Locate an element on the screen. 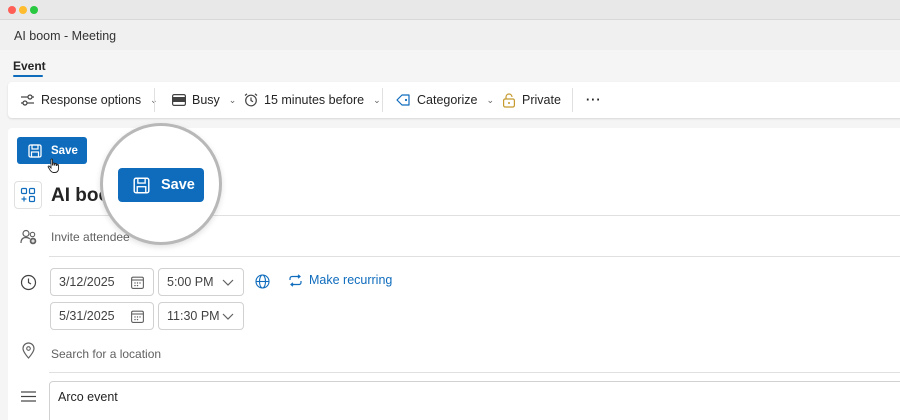 This screenshot has width=900, height=420. make-recurring-button: Make recurring is located at coordinates (340, 280).